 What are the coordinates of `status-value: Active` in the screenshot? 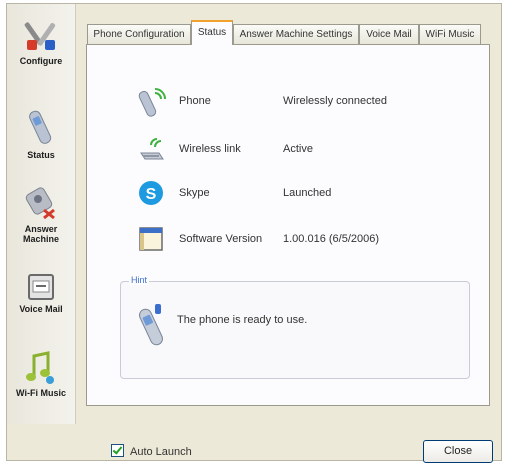 It's located at (298, 149).